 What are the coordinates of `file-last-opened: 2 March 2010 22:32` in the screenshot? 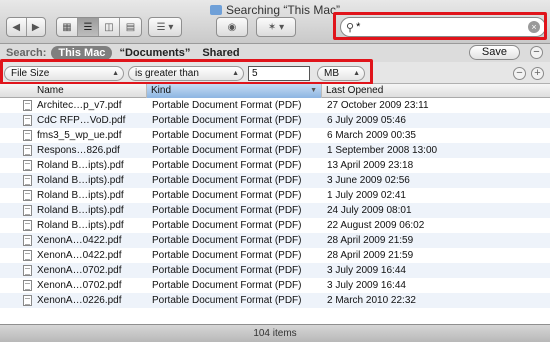 It's located at (371, 300).